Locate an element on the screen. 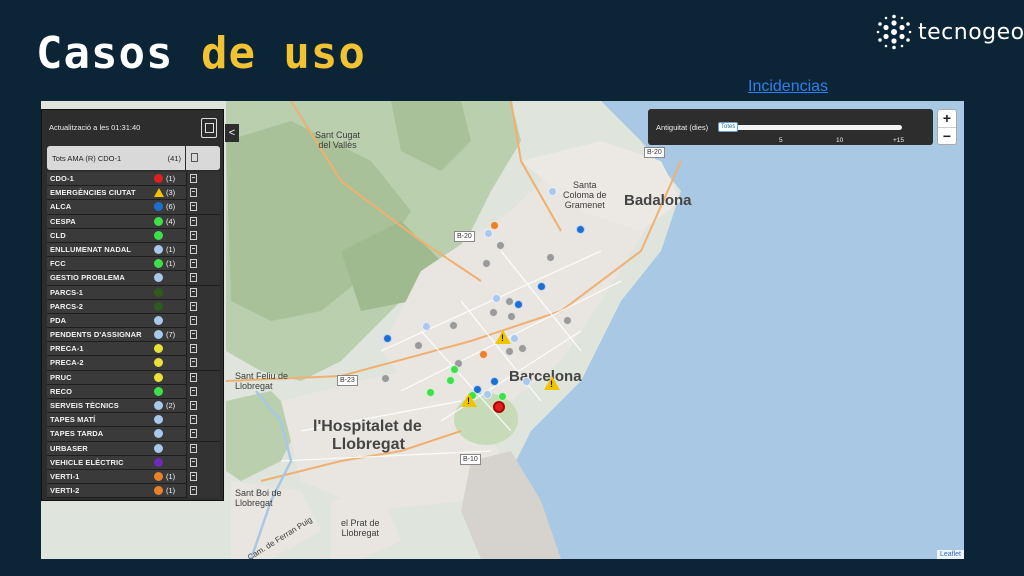  layer-row: CESPA (4) is located at coordinates (133, 221).